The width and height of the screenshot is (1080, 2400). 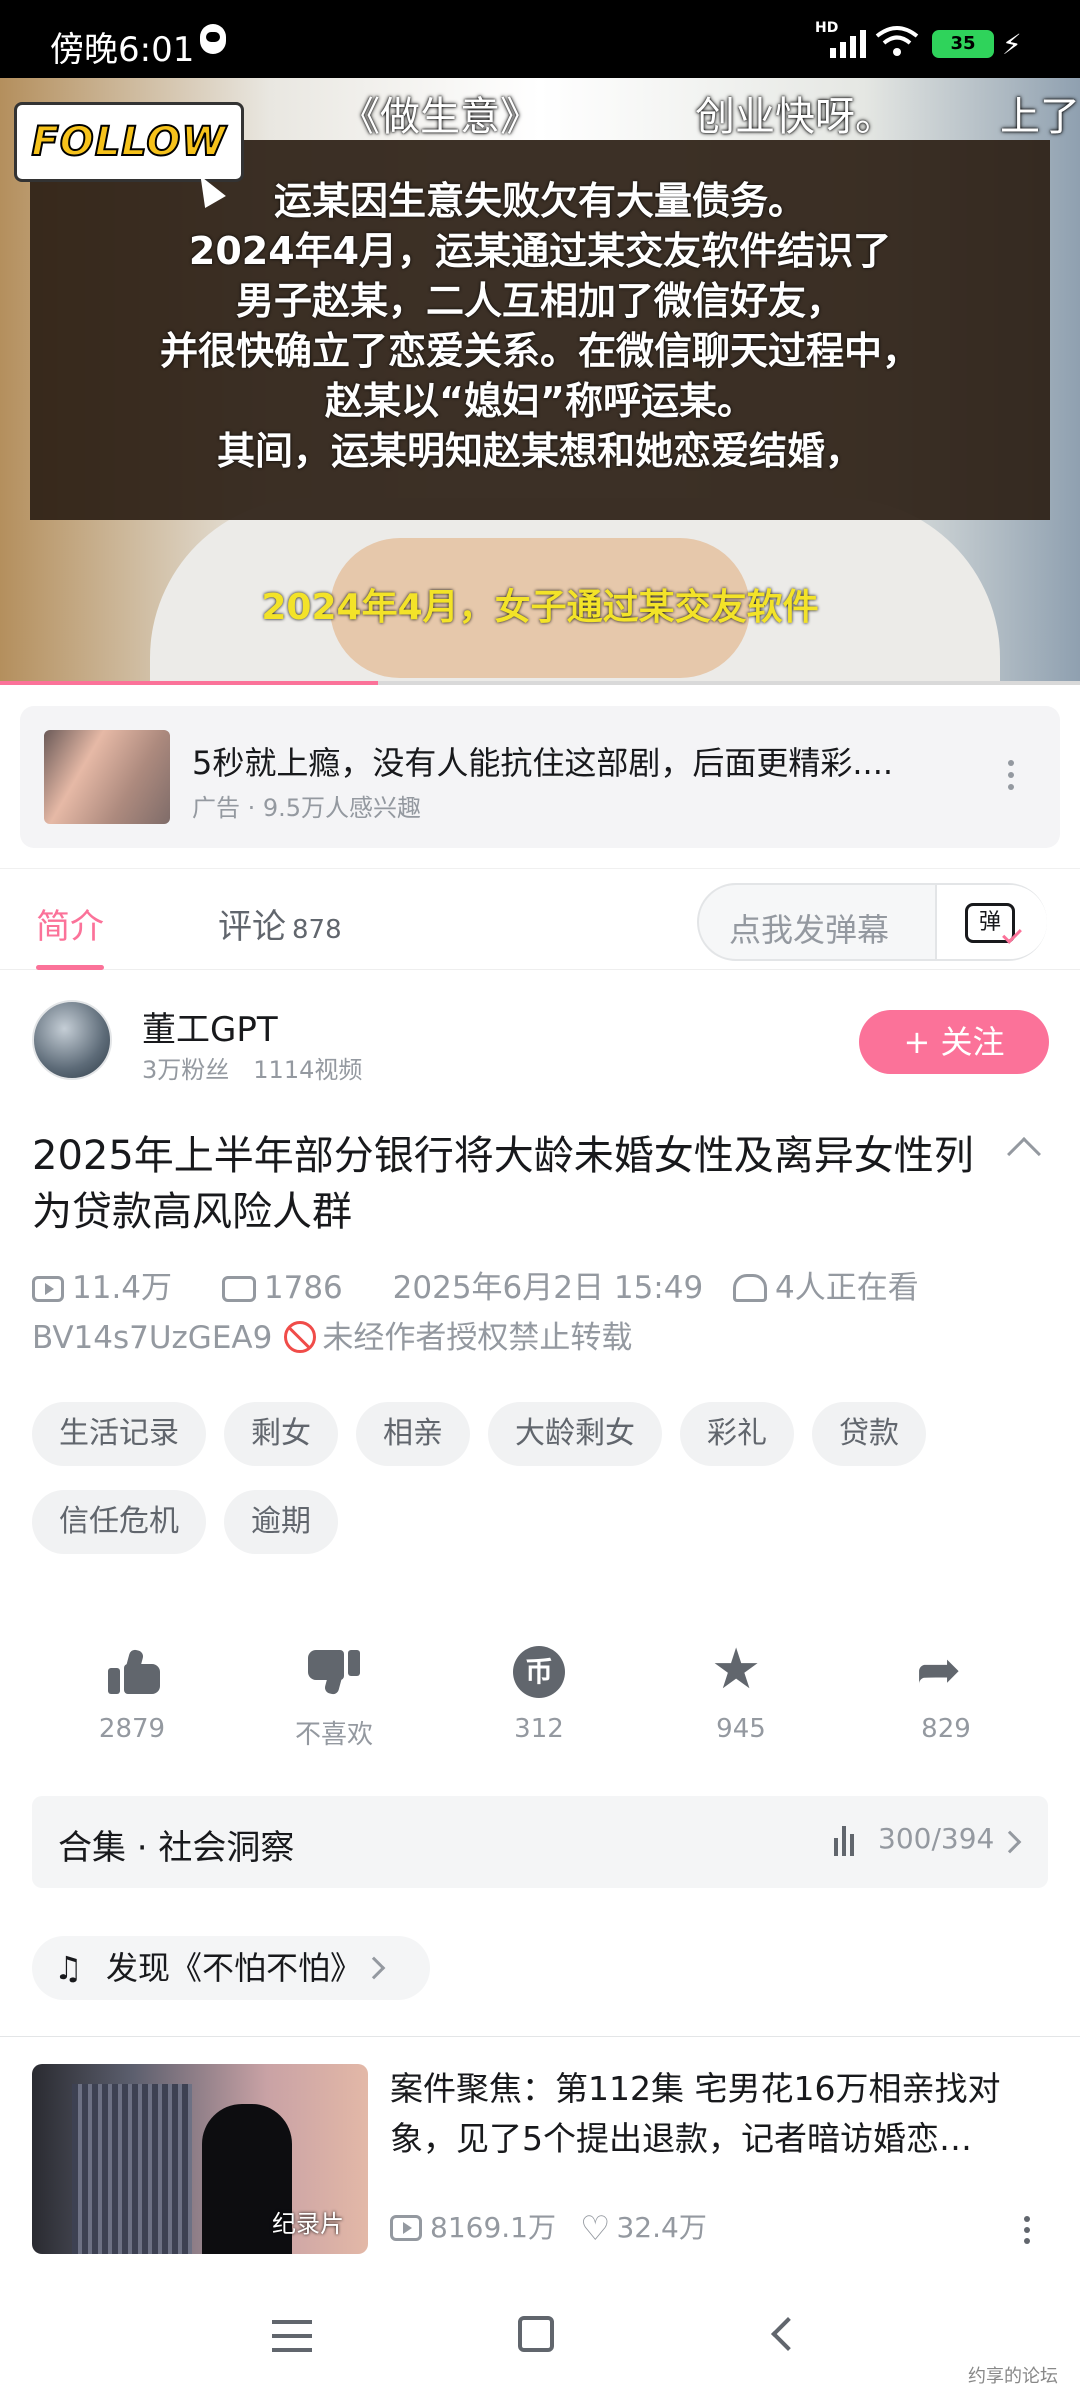 I want to click on author-fans: 3万粉丝, so click(x=186, y=1070).